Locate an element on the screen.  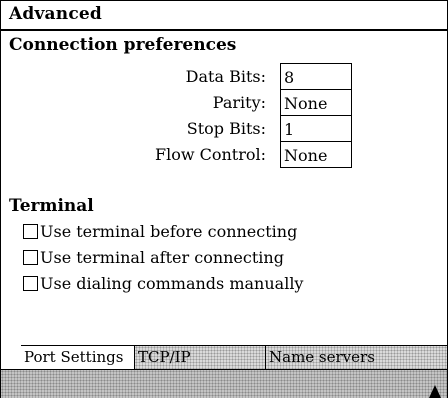
stop-bits-label: Stop Bits: is located at coordinates (226, 128).